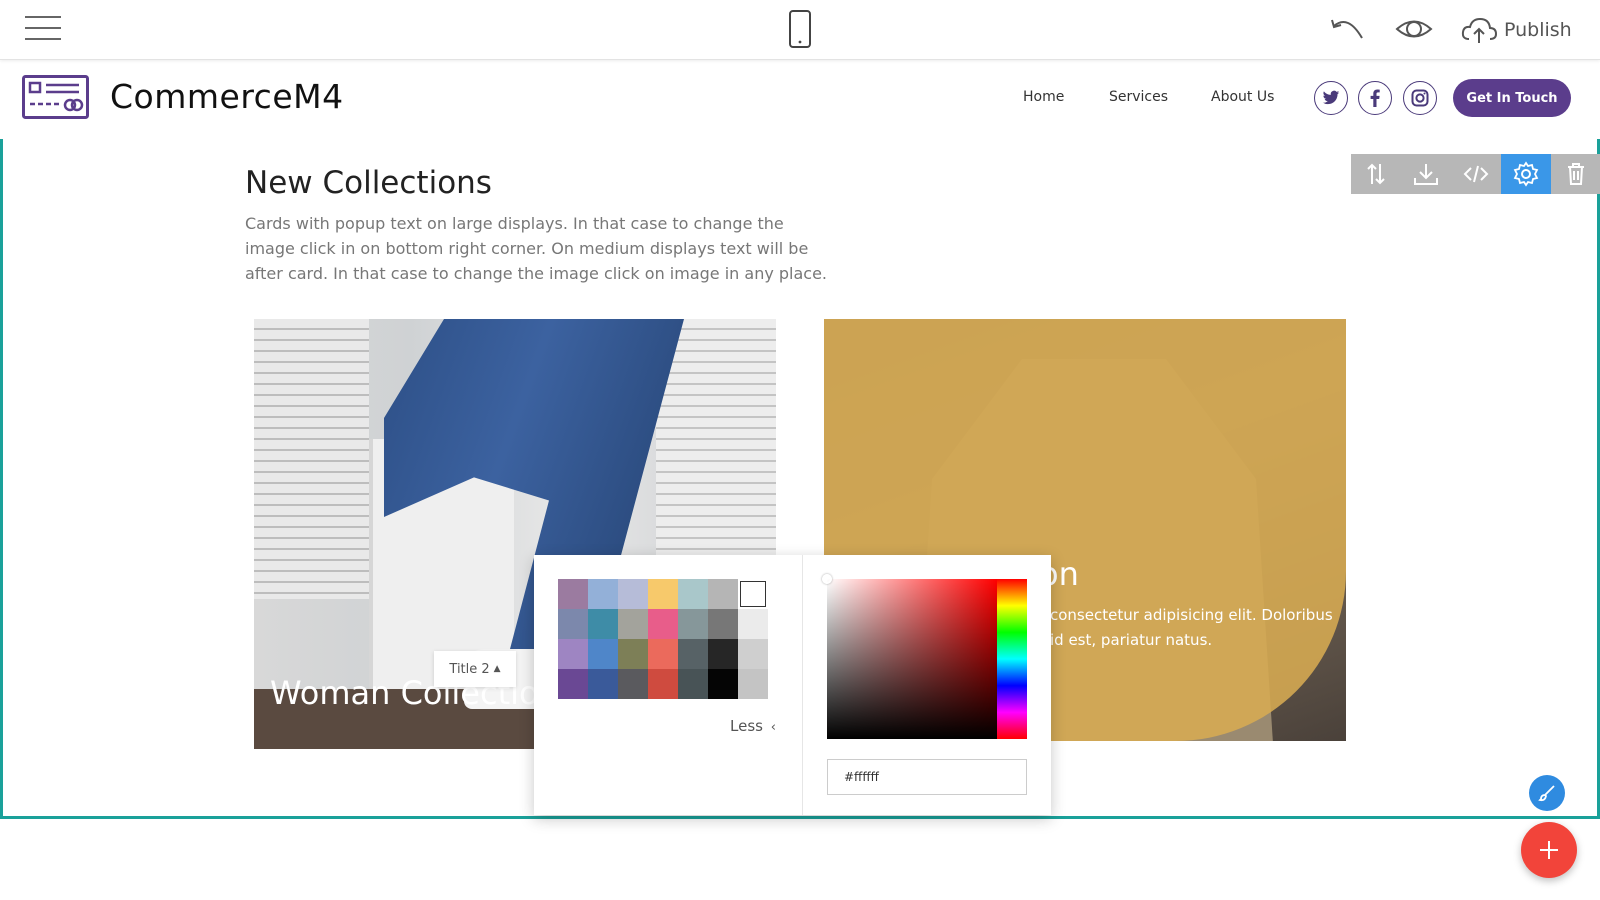 Image resolution: width=1600 pixels, height=900 pixels. I want to click on nav-services: Services, so click(1138, 97).